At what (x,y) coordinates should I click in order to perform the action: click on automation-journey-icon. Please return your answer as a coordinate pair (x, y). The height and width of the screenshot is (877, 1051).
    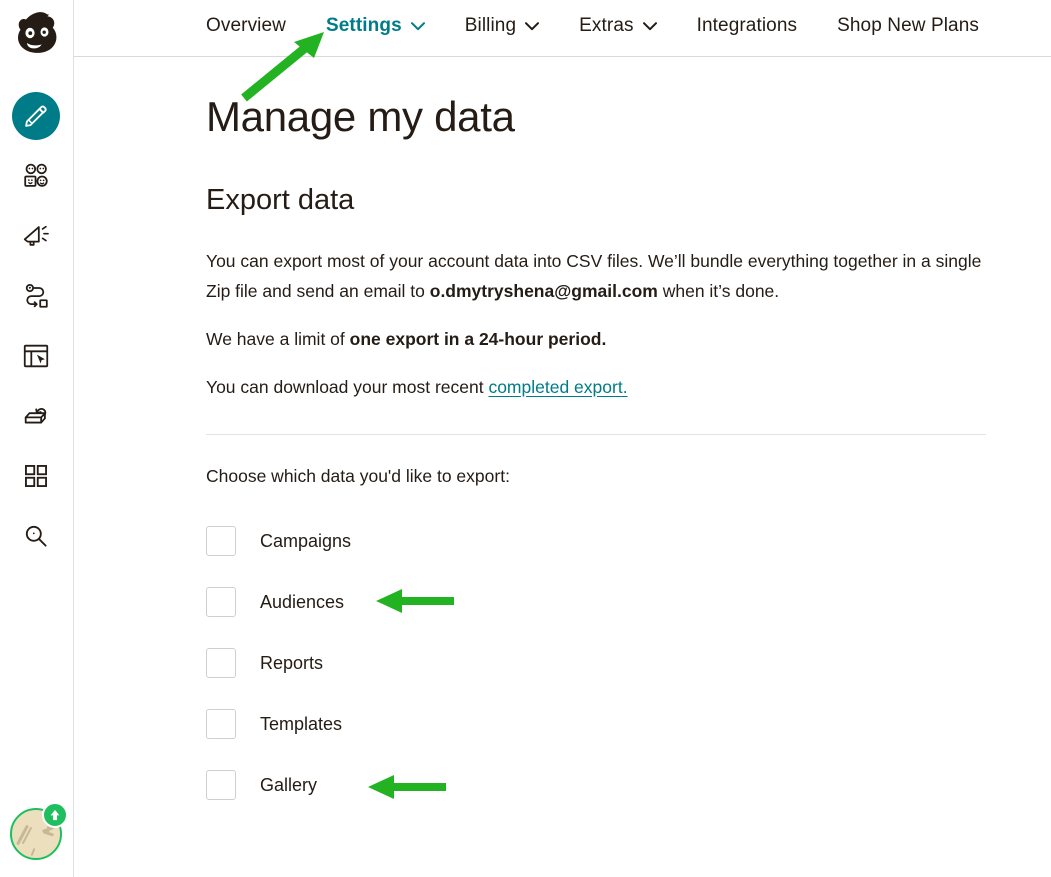
    Looking at the image, I should click on (36, 295).